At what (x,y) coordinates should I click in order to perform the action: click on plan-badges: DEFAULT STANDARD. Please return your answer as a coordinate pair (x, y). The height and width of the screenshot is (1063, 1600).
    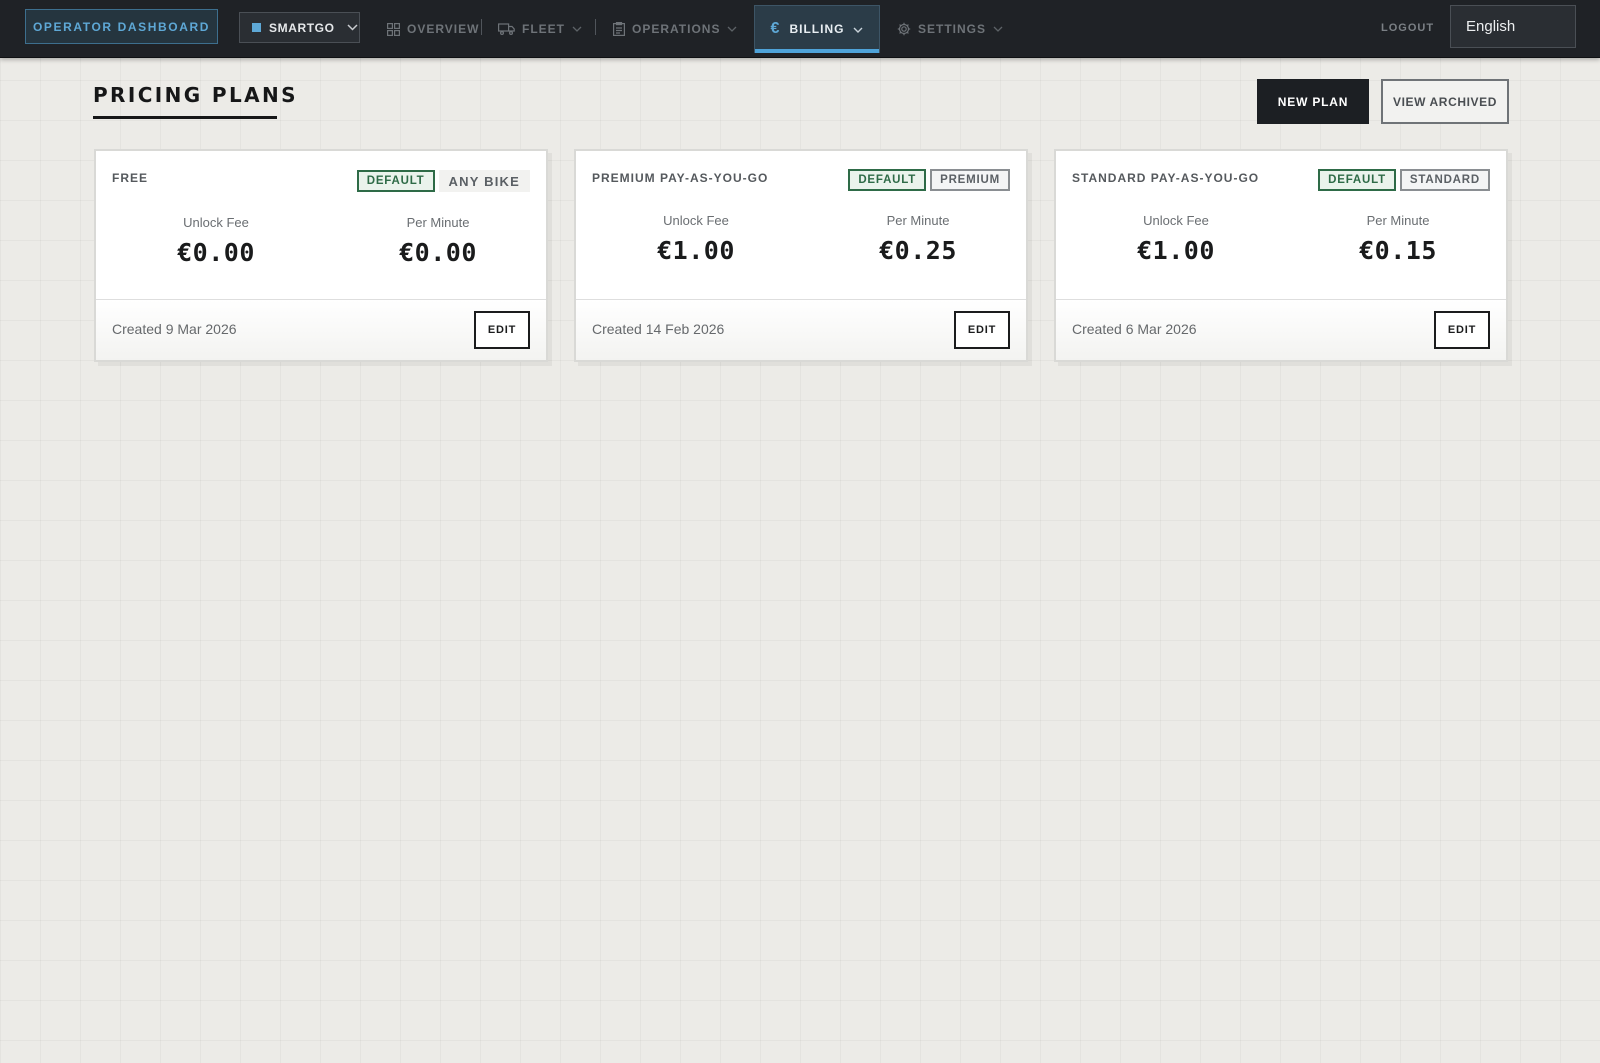
    Looking at the image, I should click on (1404, 180).